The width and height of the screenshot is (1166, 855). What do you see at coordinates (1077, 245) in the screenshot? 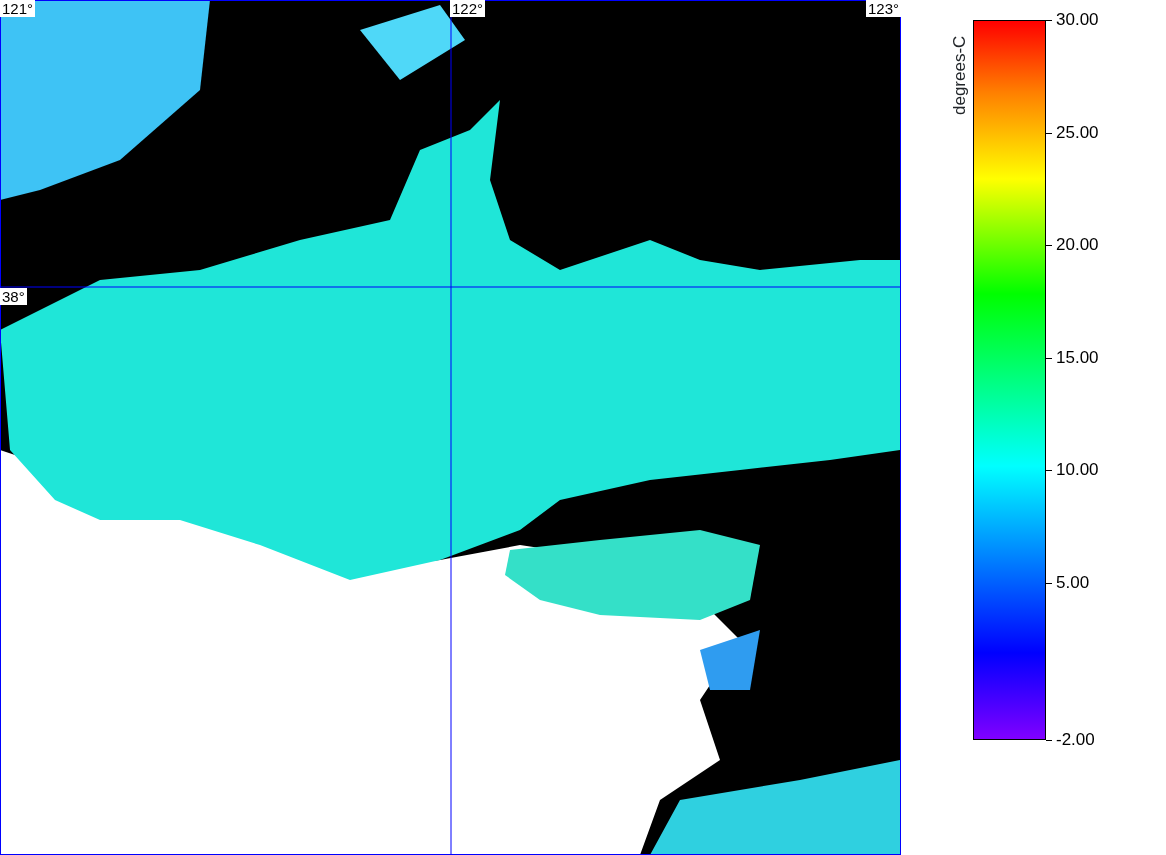
I see `colorbar-tick-label: 20.00` at bounding box center [1077, 245].